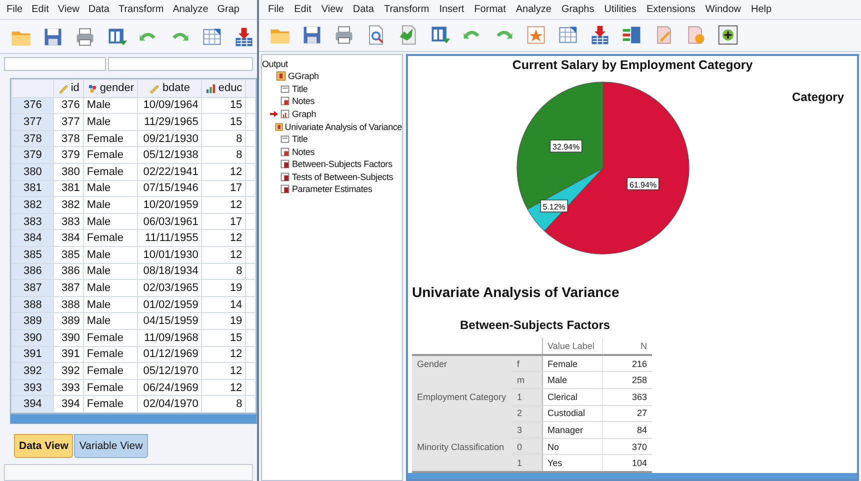 The image size is (861, 481). Describe the element at coordinates (170, 387) in the screenshot. I see `table-cell: 06/24/1969` at that location.